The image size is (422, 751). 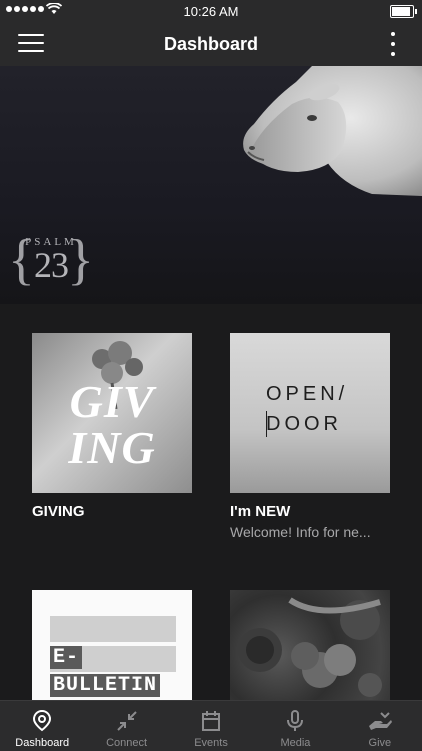 I want to click on tab-dashboard: Dashboard, so click(x=42, y=726).